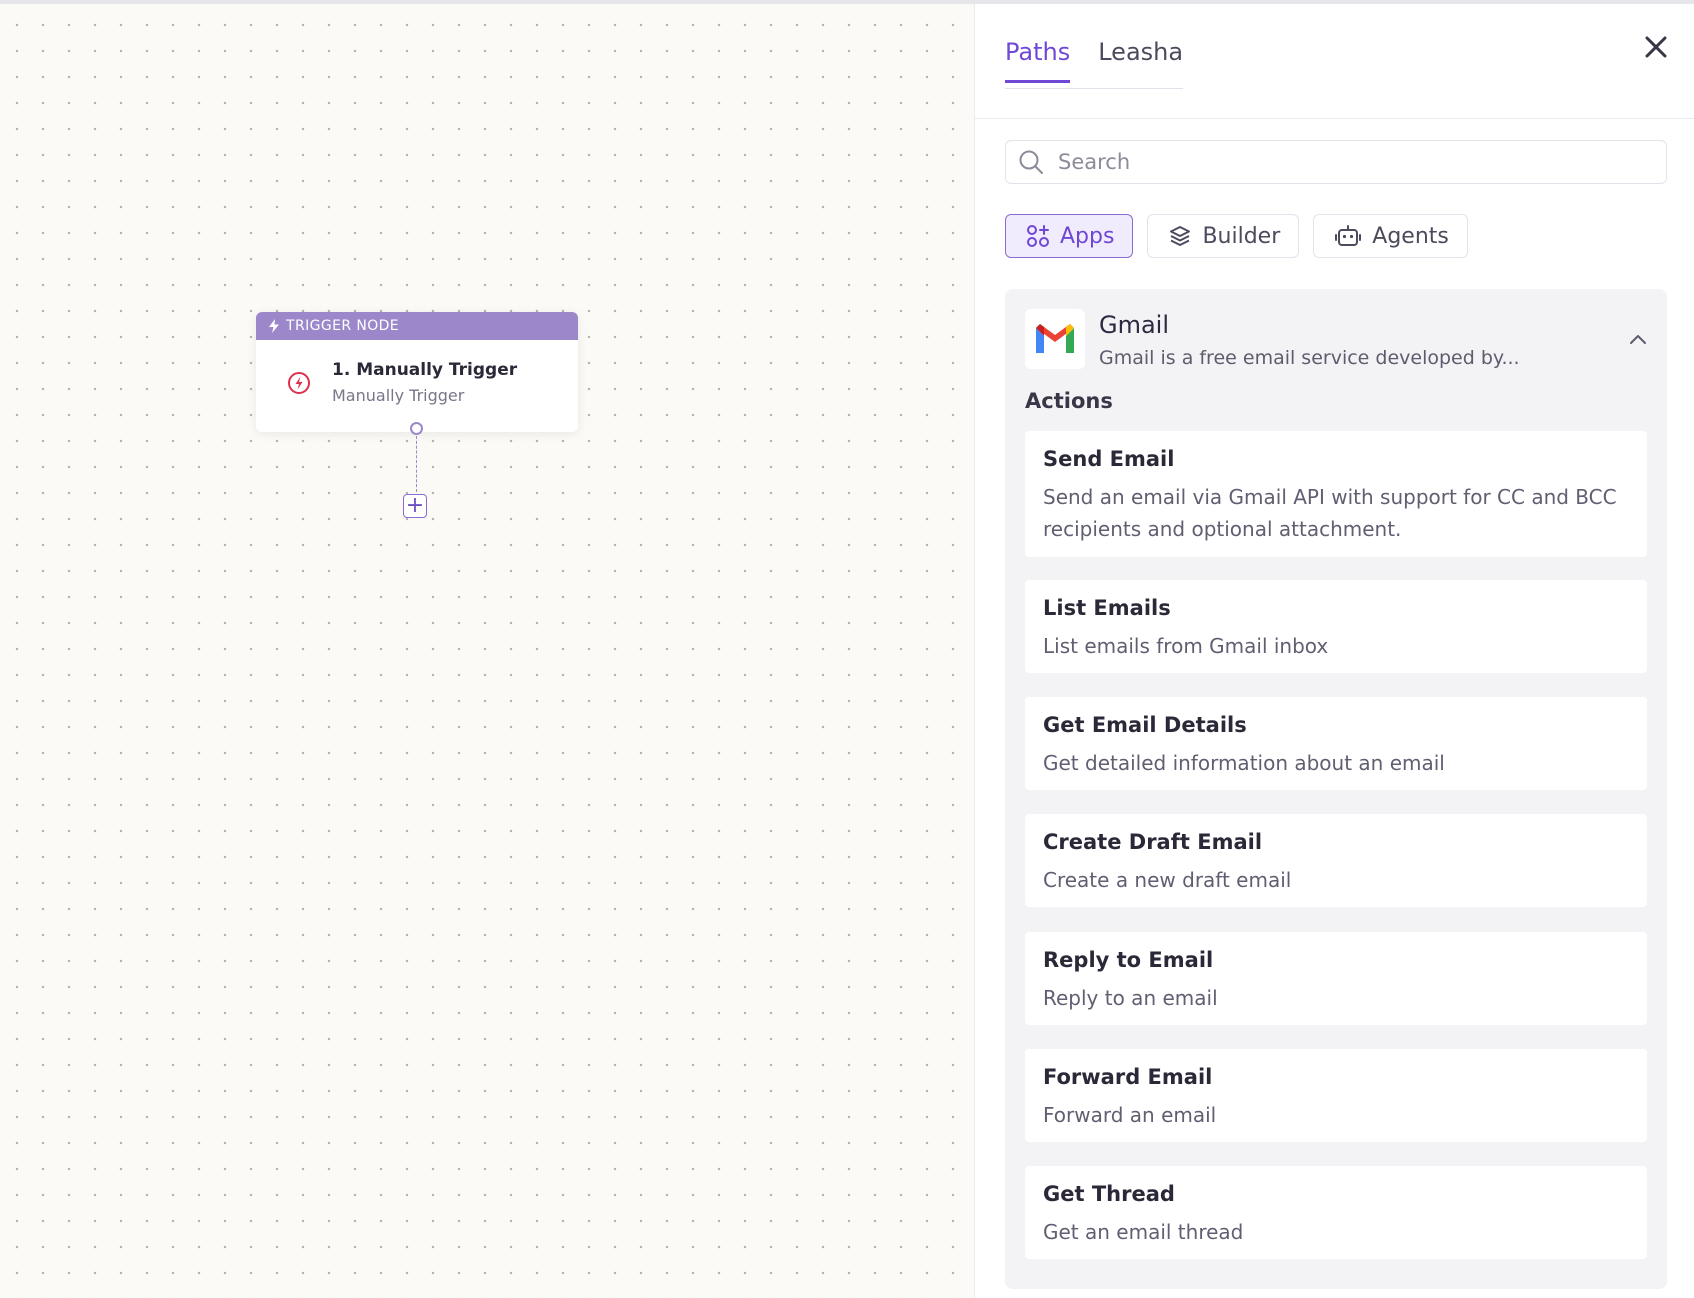  What do you see at coordinates (299, 382) in the screenshot?
I see `trigger-bolt-icon` at bounding box center [299, 382].